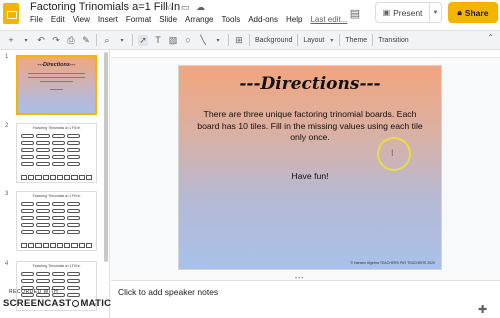 This screenshot has width=500, height=318. Describe the element at coordinates (476, 12) in the screenshot. I see `share-label: Share` at that location.